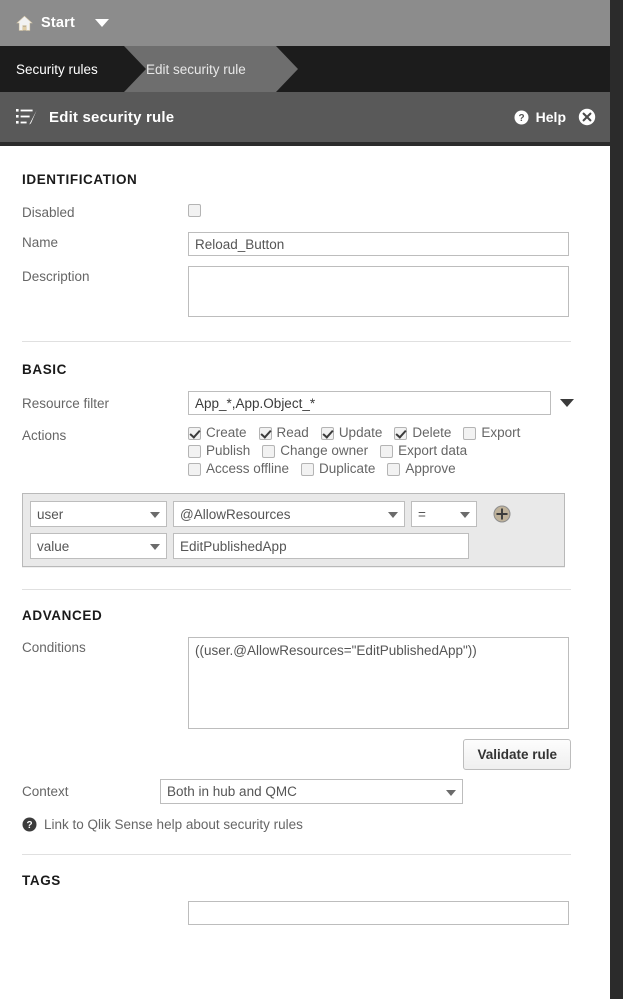  What do you see at coordinates (112, 117) in the screenshot?
I see `page-title: Edit security rule` at bounding box center [112, 117].